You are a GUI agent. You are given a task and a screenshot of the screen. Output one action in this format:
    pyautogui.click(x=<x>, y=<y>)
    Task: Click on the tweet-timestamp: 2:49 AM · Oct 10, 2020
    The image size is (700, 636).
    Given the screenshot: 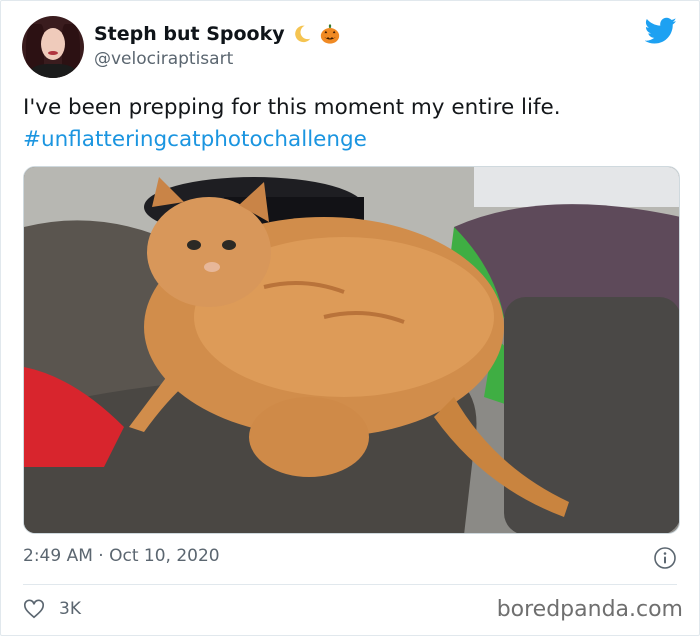 What is the action you would take?
    pyautogui.click(x=121, y=556)
    